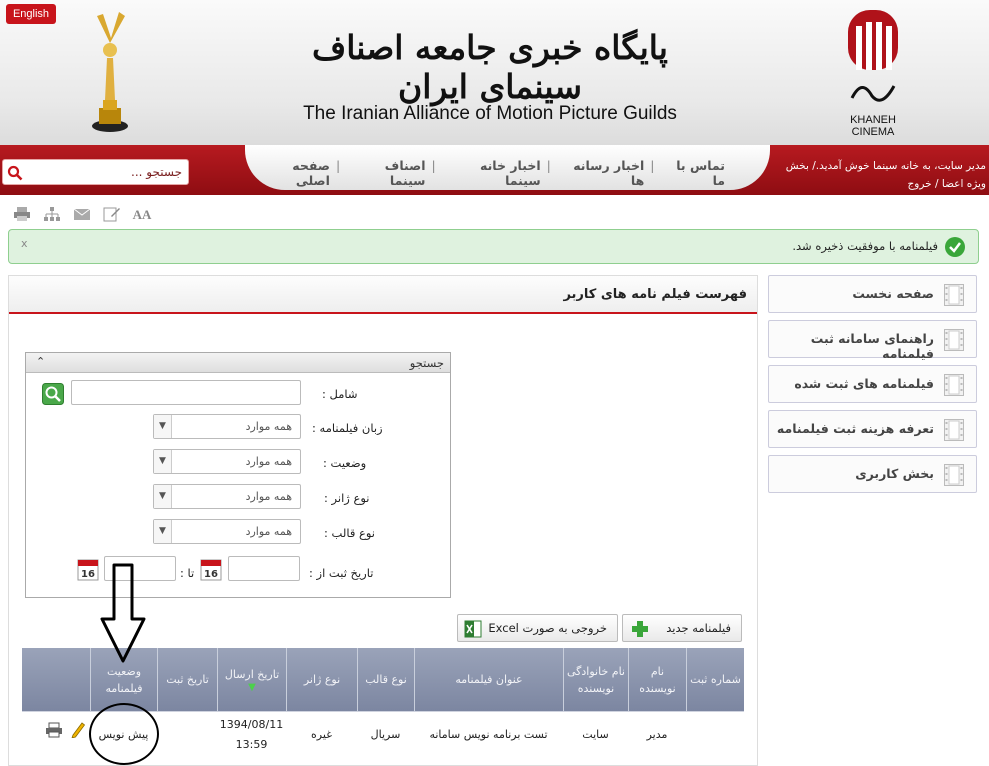  What do you see at coordinates (855, 428) in the screenshot?
I see `sidebar-item-label: تعرفه هزینه ثبت فیلمنامه` at bounding box center [855, 428].